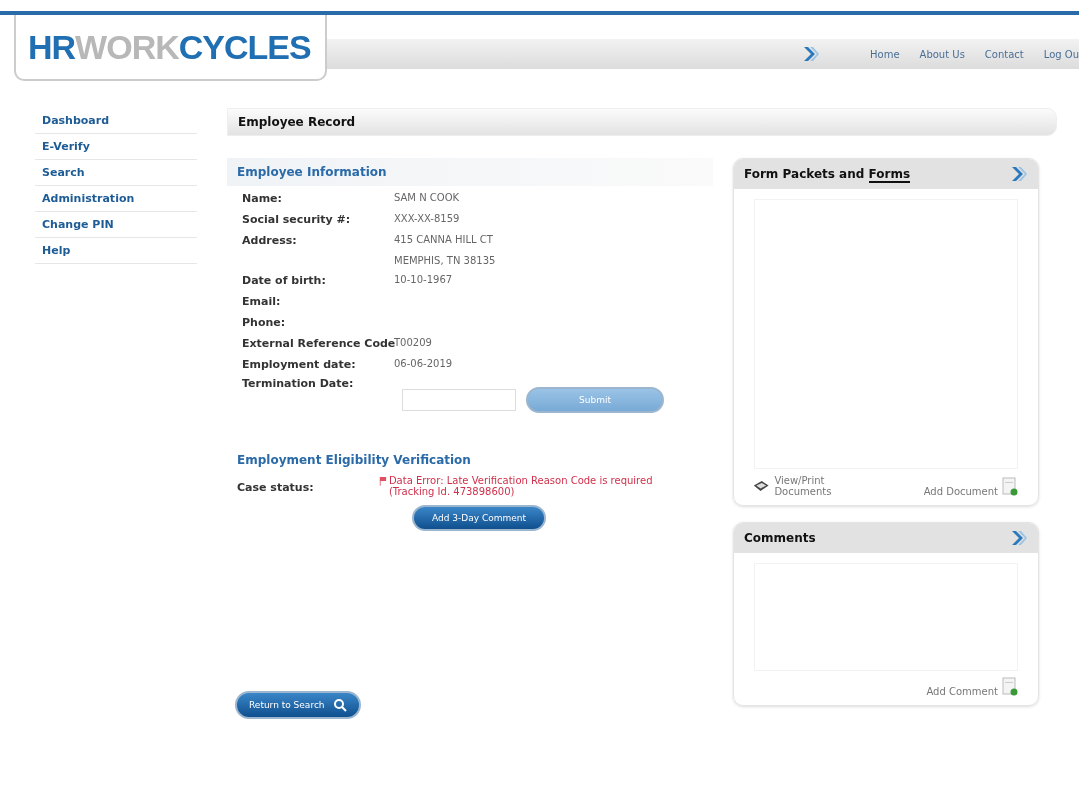  I want to click on nav-link: About Us, so click(942, 54).